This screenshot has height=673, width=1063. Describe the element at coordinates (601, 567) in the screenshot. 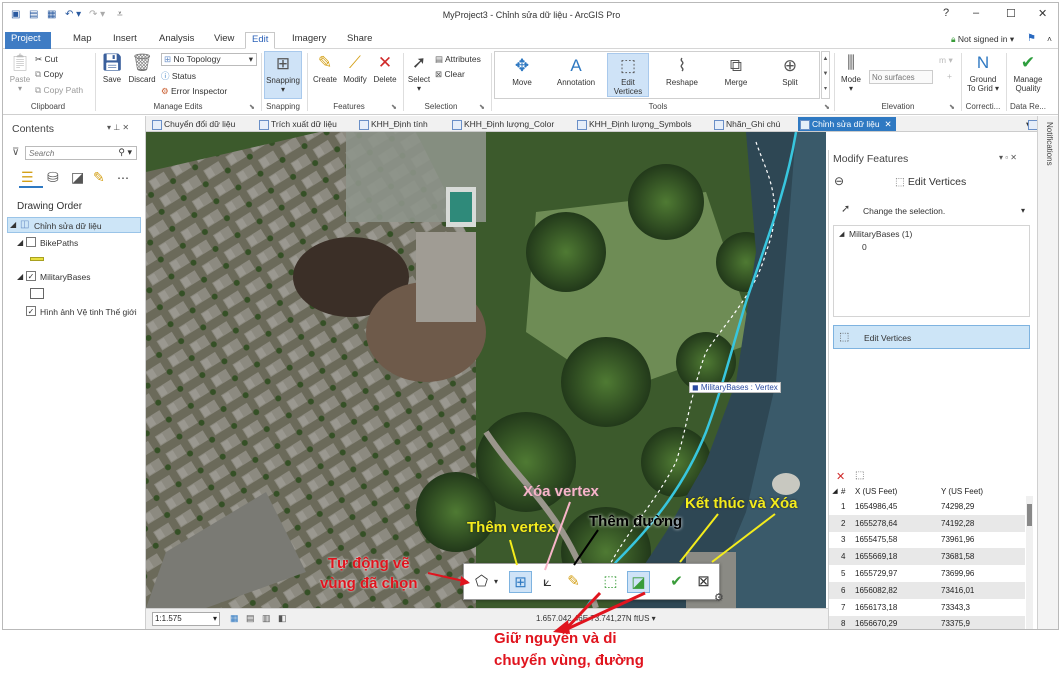

I see `annotation-arrows` at that location.